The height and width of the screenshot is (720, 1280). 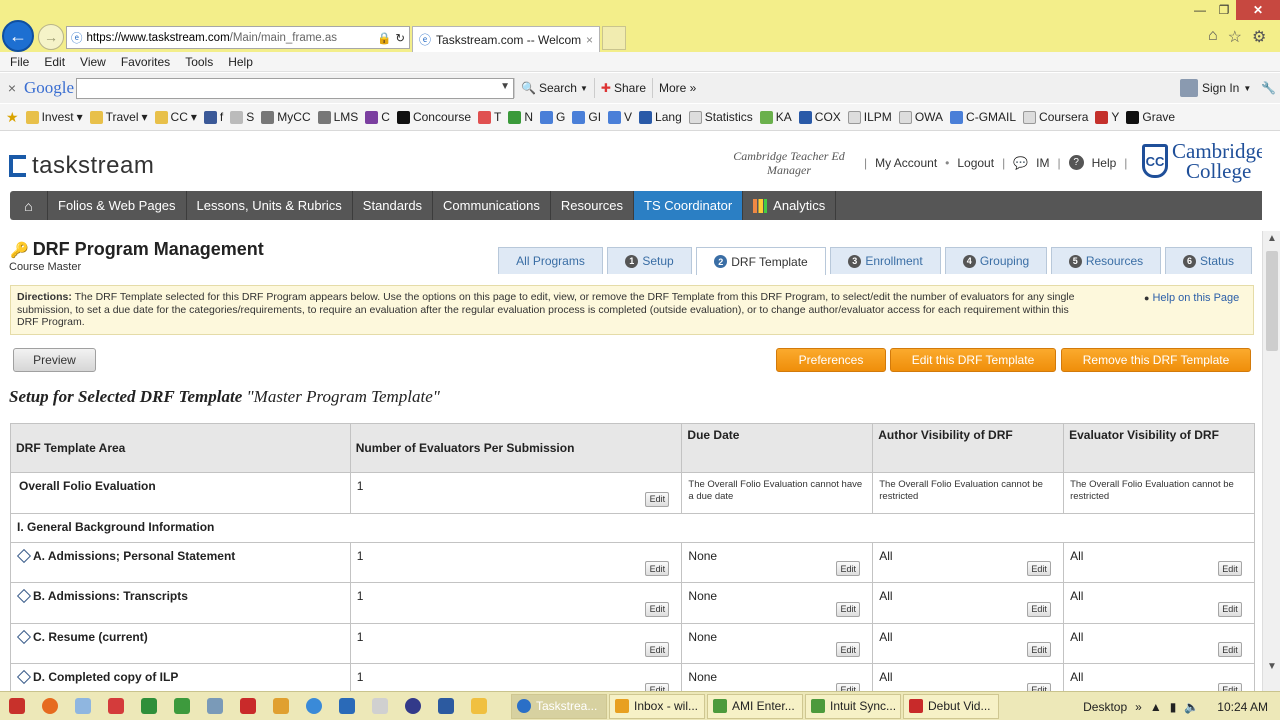 What do you see at coordinates (12, 88) in the screenshot?
I see `close-toolbar-icon: ×` at bounding box center [12, 88].